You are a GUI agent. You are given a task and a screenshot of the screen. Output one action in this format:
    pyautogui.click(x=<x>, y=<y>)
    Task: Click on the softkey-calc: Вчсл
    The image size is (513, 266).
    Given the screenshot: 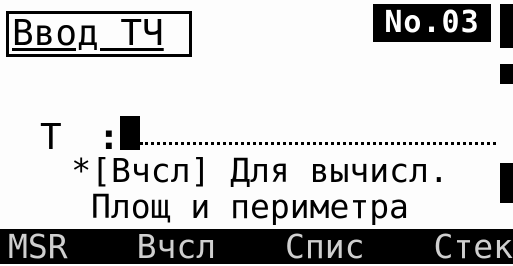 What is the action you would take?
    pyautogui.click(x=176, y=246)
    